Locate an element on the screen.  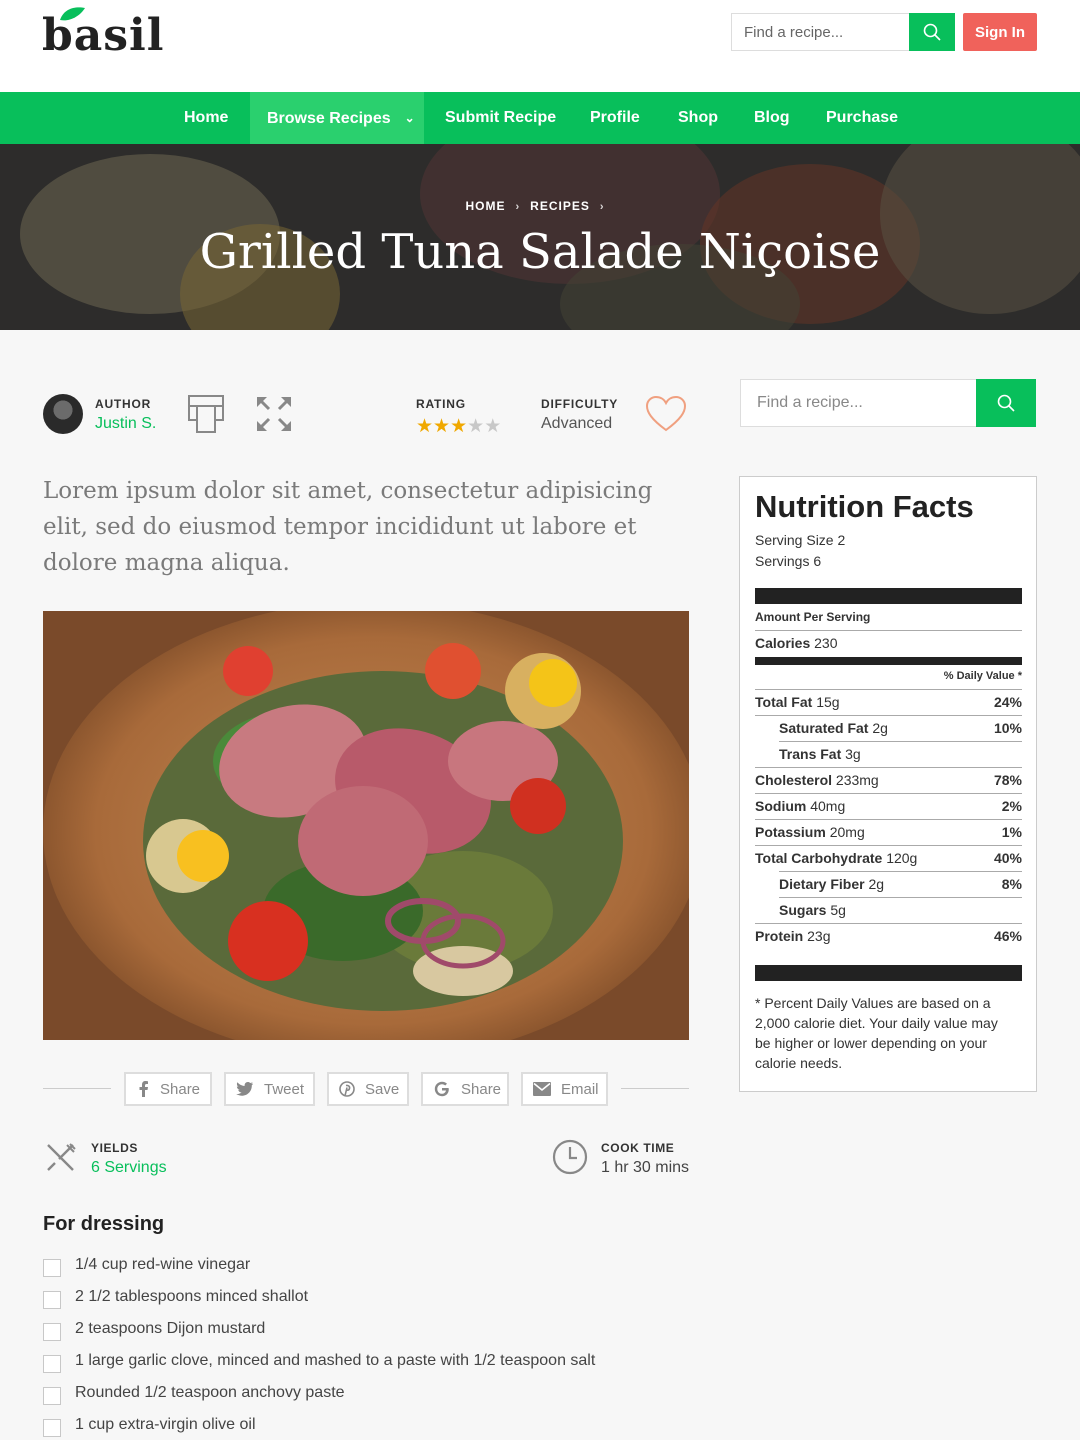
difficulty-value: Advanced is located at coordinates (577, 423).